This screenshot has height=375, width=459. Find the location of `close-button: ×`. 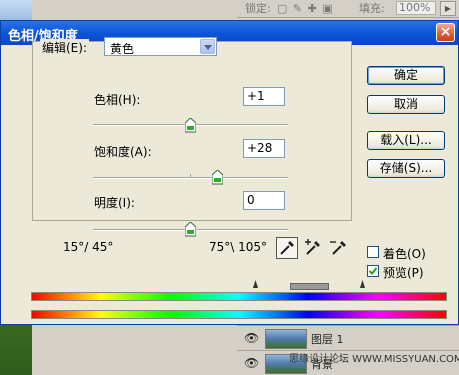

close-button: × is located at coordinates (445, 32).